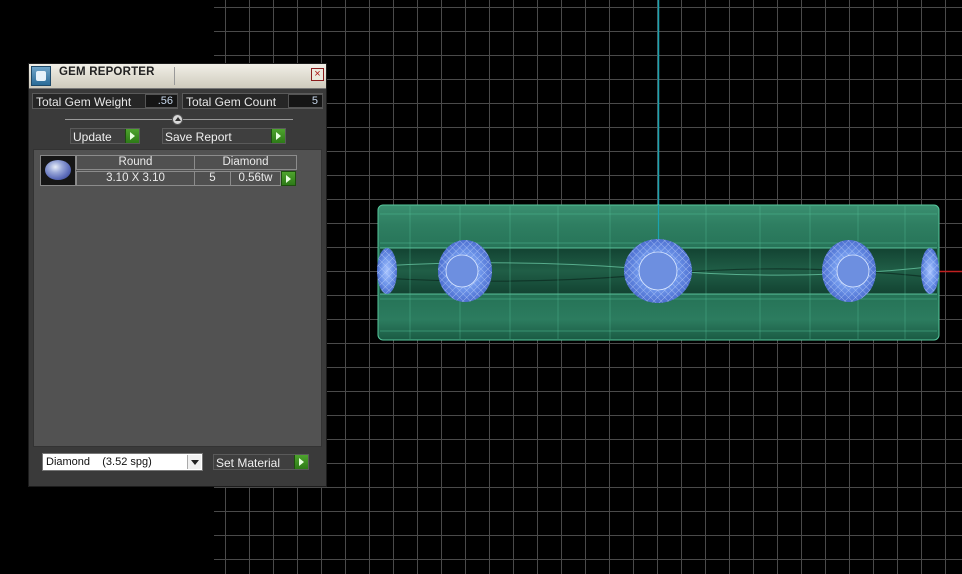  Describe the element at coordinates (161, 101) in the screenshot. I see `total-gem-weight-value: .56` at that location.